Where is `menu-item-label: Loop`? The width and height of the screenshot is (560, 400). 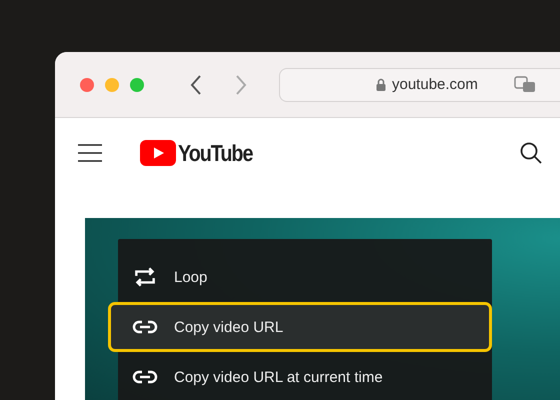 menu-item-label: Loop is located at coordinates (191, 277).